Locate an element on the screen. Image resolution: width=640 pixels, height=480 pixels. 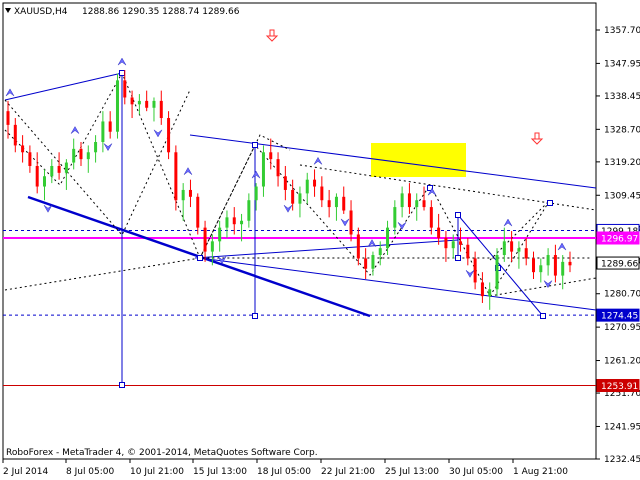
price-tag-label: 1274.45 is located at coordinates (619, 317).